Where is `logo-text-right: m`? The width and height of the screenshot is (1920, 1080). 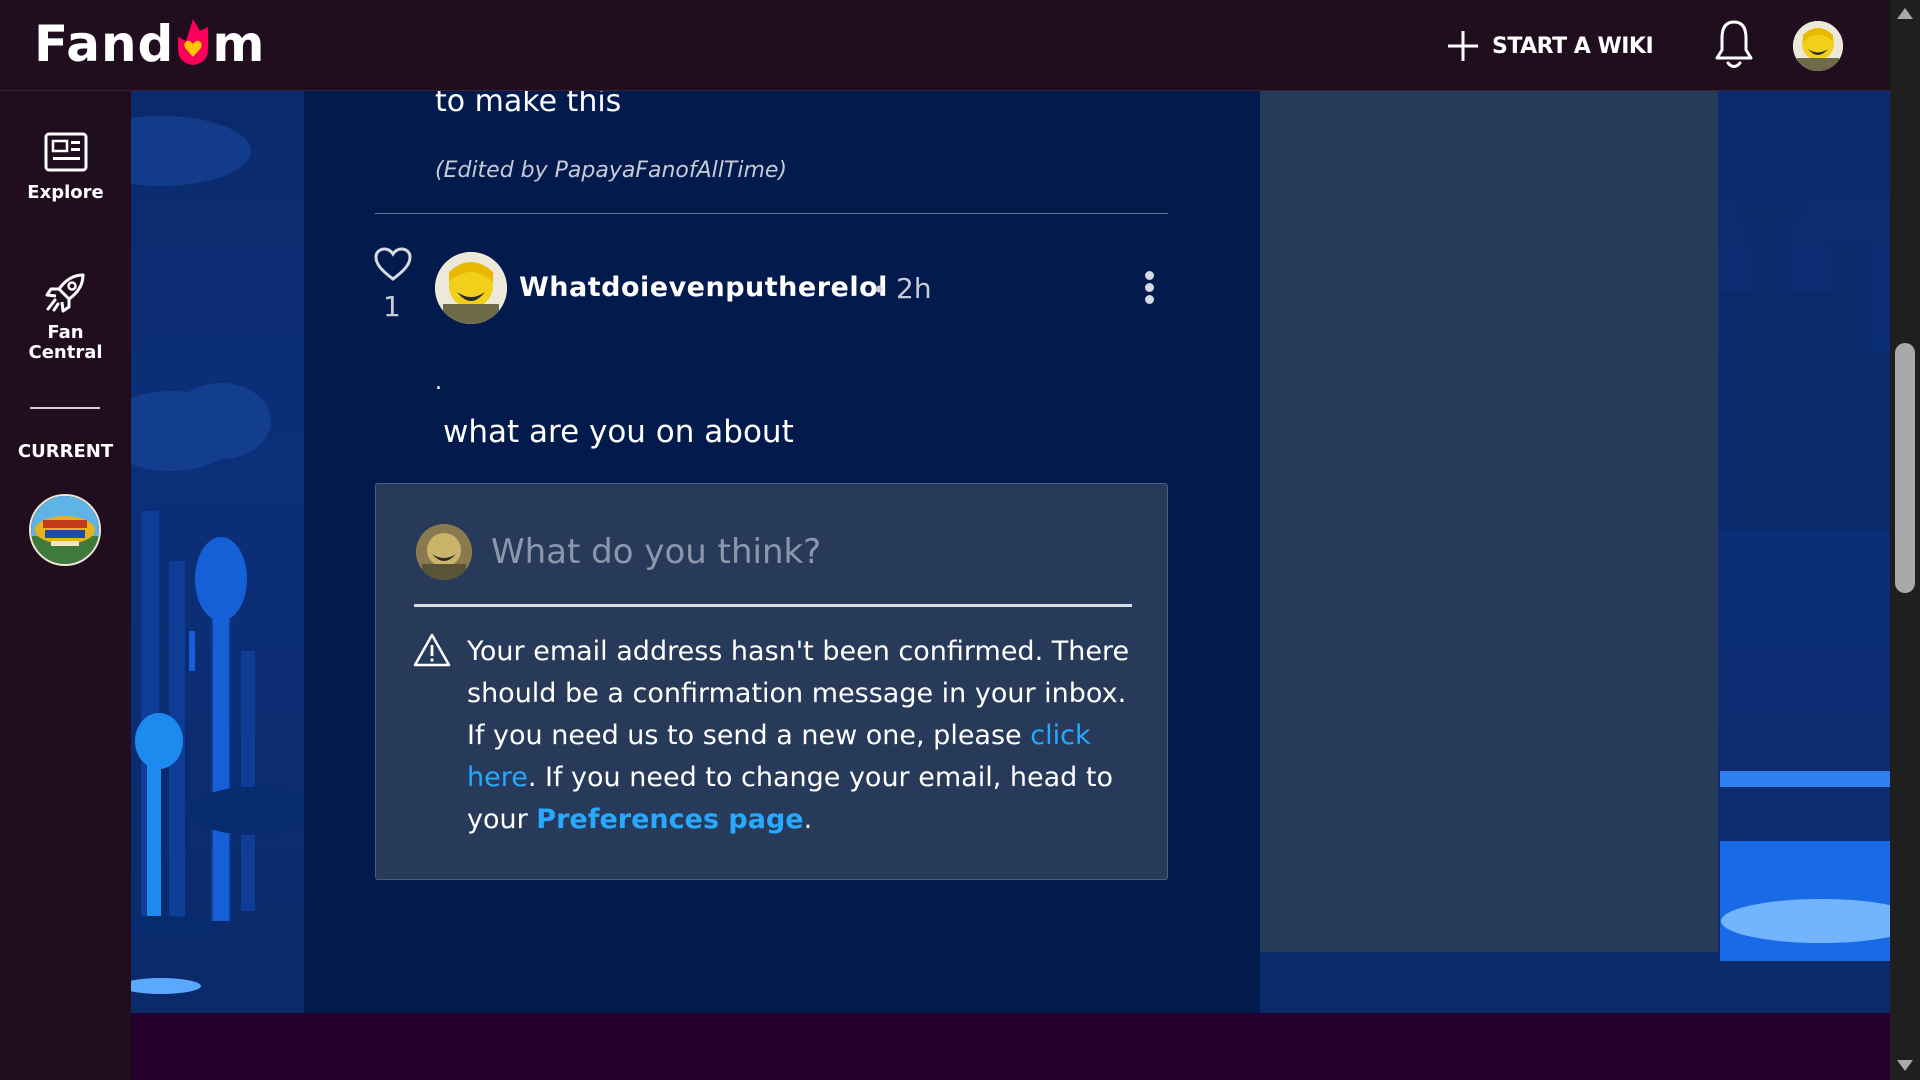 logo-text-right: m is located at coordinates (239, 44).